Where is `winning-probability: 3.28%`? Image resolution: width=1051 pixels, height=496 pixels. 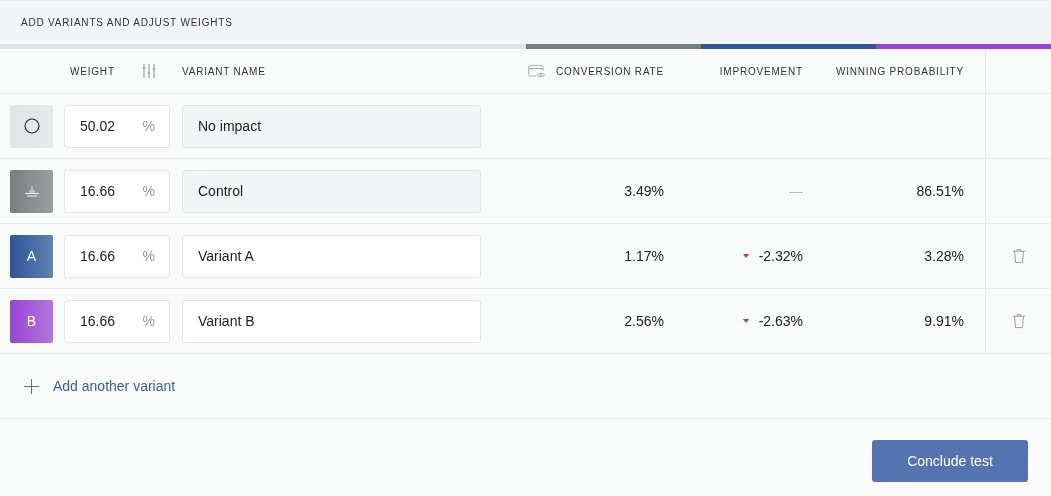 winning-probability: 3.28% is located at coordinates (944, 256).